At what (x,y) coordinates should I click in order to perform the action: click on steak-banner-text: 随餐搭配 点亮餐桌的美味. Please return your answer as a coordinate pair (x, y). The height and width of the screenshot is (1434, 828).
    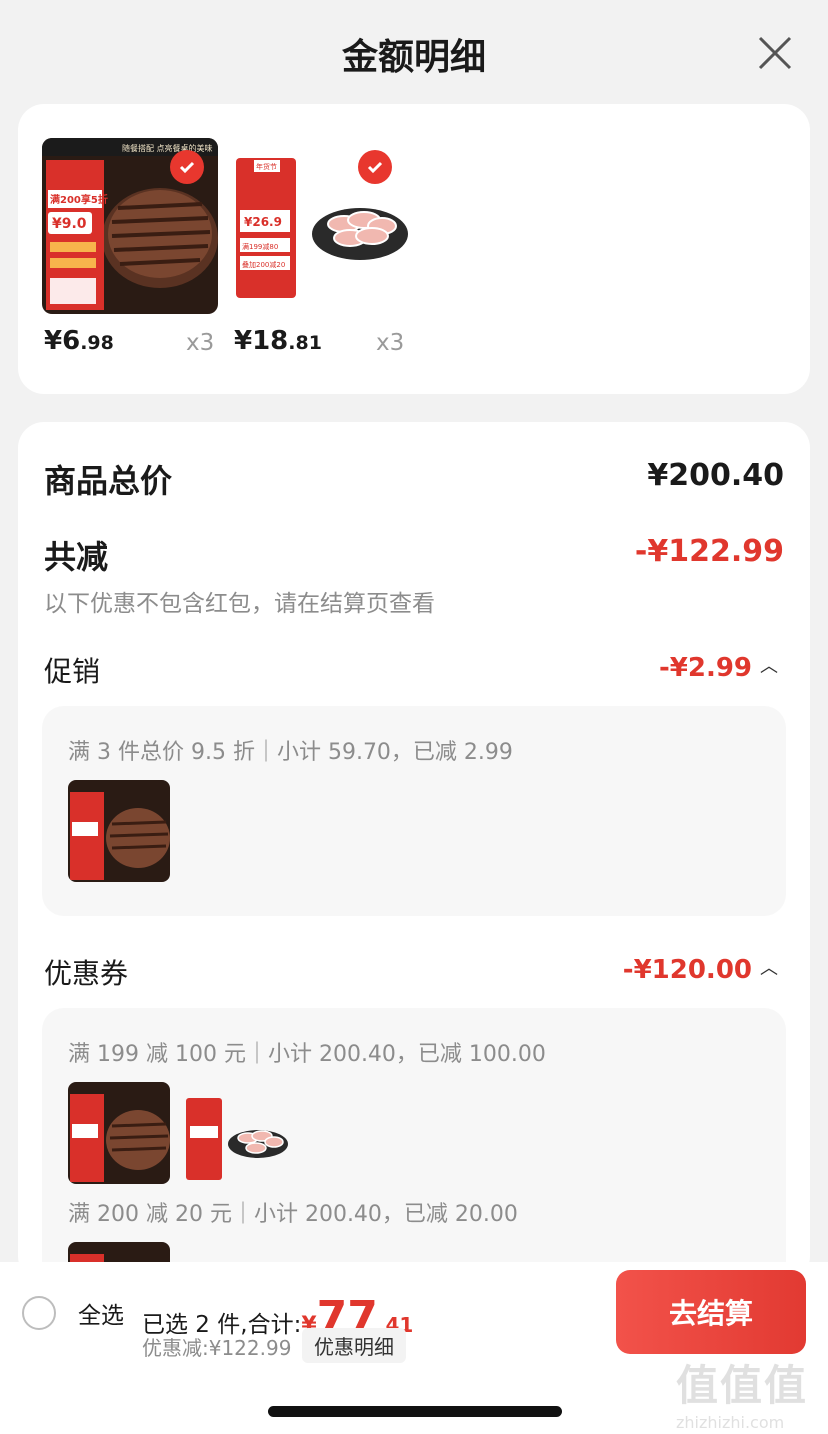
    Looking at the image, I should click on (167, 148).